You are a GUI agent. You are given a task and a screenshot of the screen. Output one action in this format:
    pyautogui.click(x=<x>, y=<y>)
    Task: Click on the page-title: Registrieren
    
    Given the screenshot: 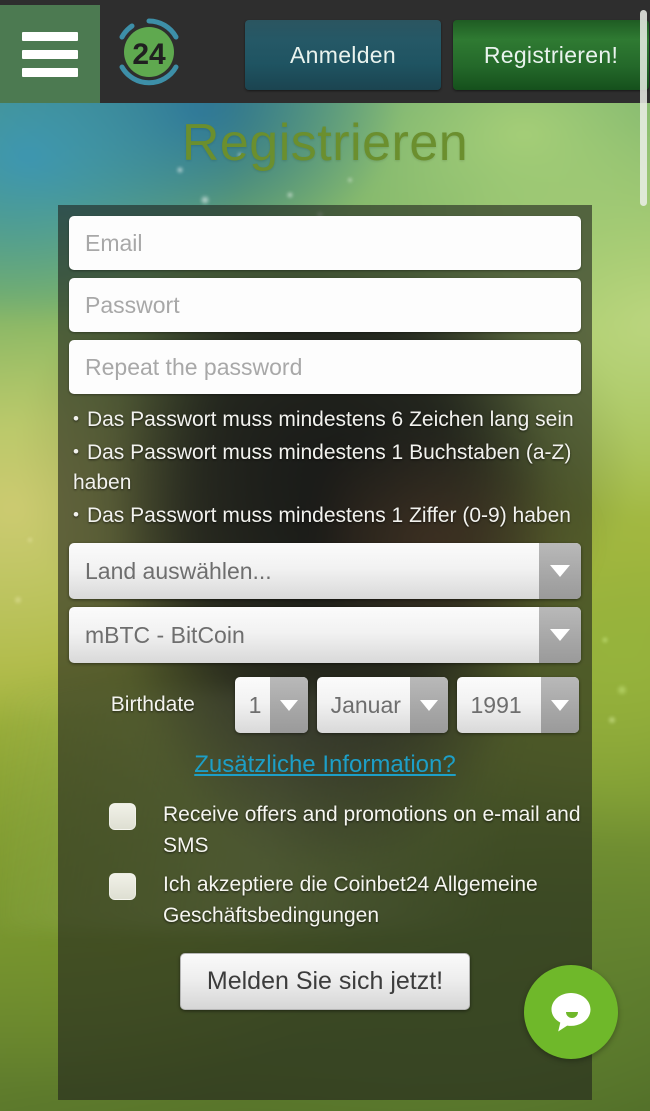 What is the action you would take?
    pyautogui.click(x=325, y=143)
    